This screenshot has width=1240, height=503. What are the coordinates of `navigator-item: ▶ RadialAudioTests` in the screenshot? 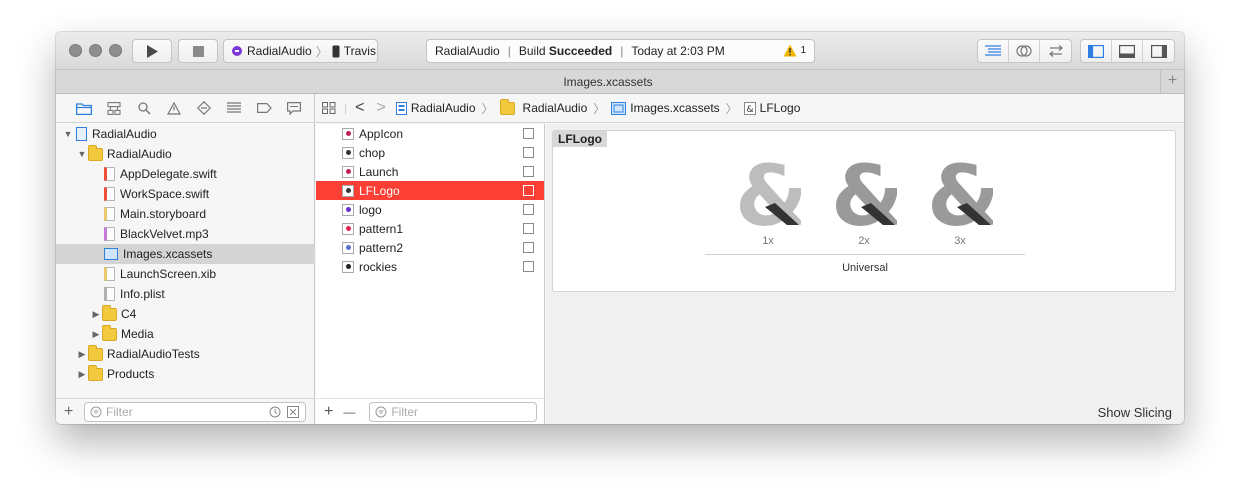 It's located at (185, 354).